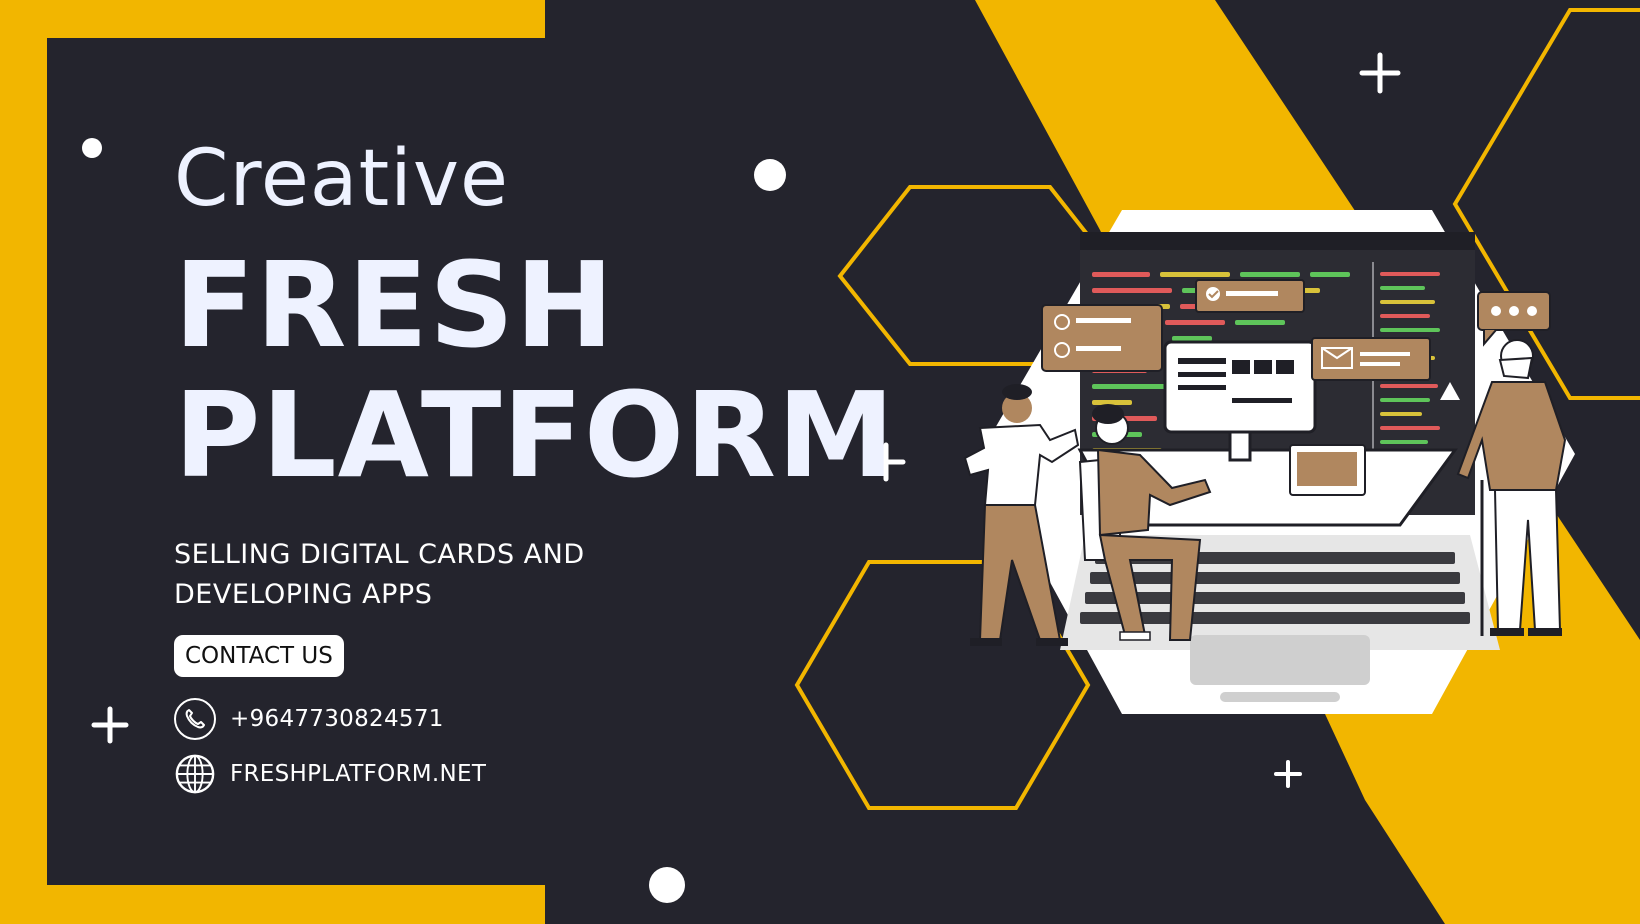  Describe the element at coordinates (1250, 296) in the screenshot. I see `check-icon` at that location.